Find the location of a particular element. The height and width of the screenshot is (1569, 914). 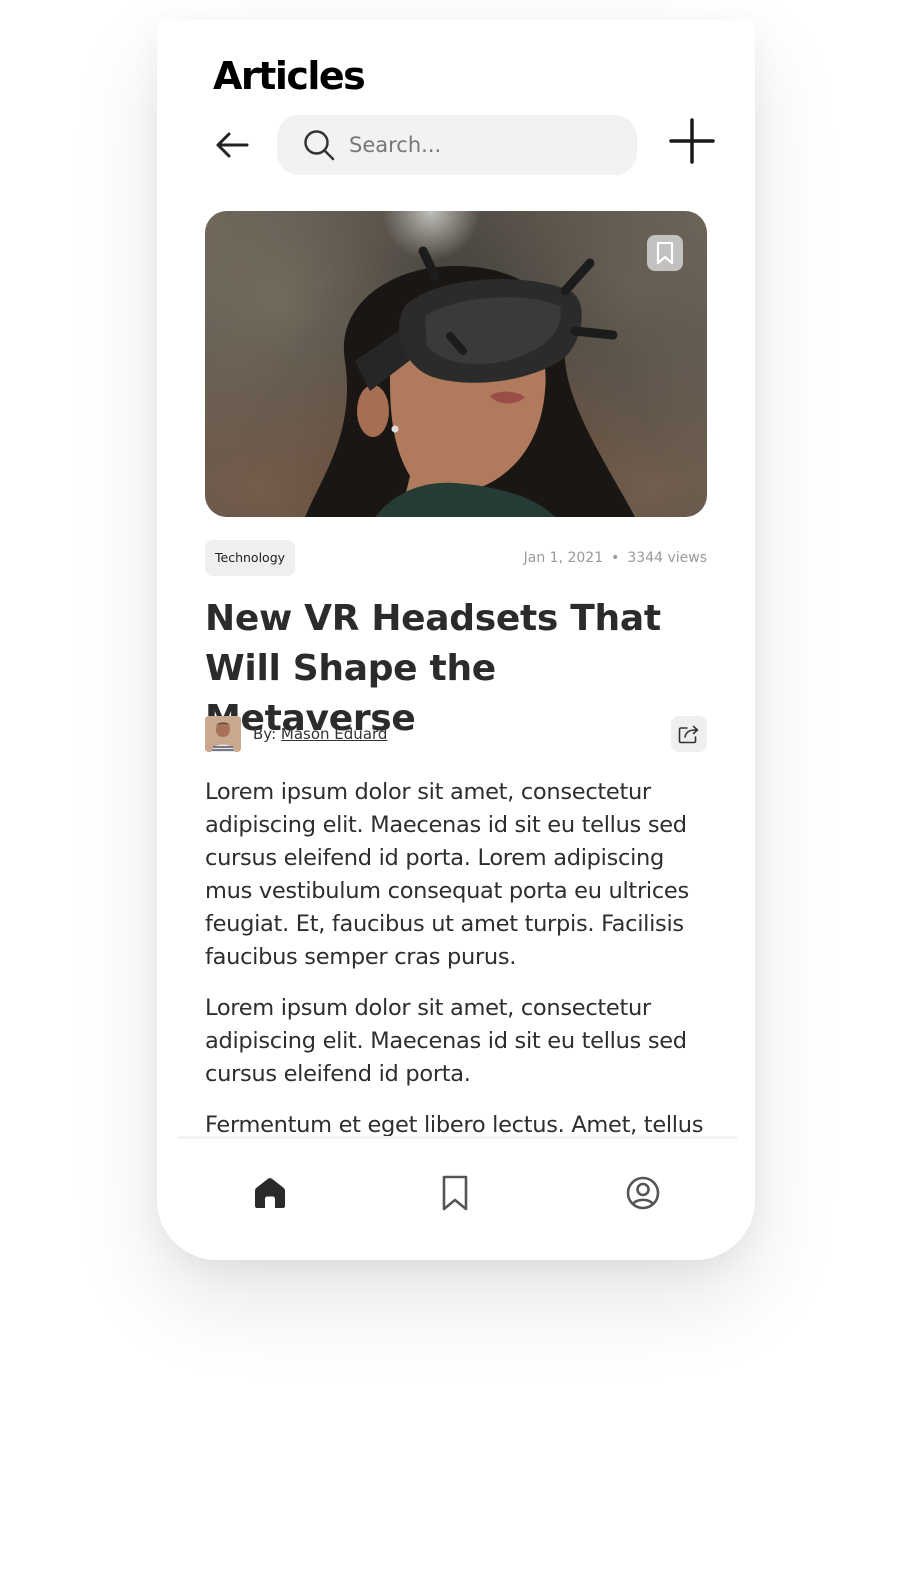

home-icon is located at coordinates (270, 1193).